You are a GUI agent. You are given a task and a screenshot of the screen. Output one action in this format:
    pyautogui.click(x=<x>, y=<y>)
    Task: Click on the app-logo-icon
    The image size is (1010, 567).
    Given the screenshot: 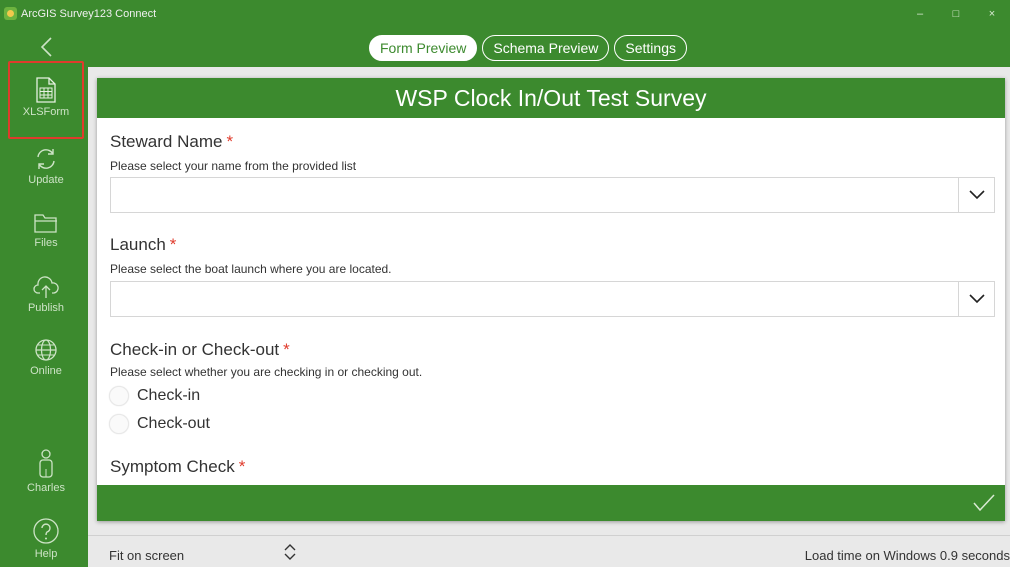 What is the action you would take?
    pyautogui.click(x=10, y=13)
    